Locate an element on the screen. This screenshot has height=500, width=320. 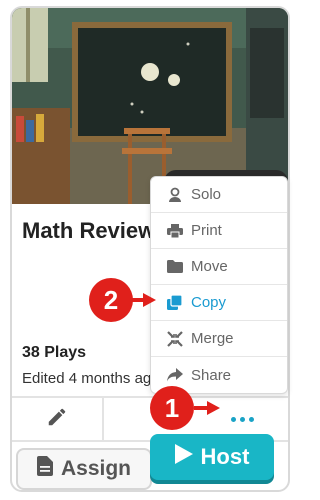
menu-item-label: Print is located at coordinates (206, 230).